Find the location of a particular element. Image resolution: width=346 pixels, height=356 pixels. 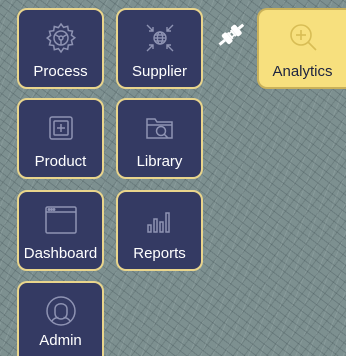

admin-tile: Admin is located at coordinates (60, 318).